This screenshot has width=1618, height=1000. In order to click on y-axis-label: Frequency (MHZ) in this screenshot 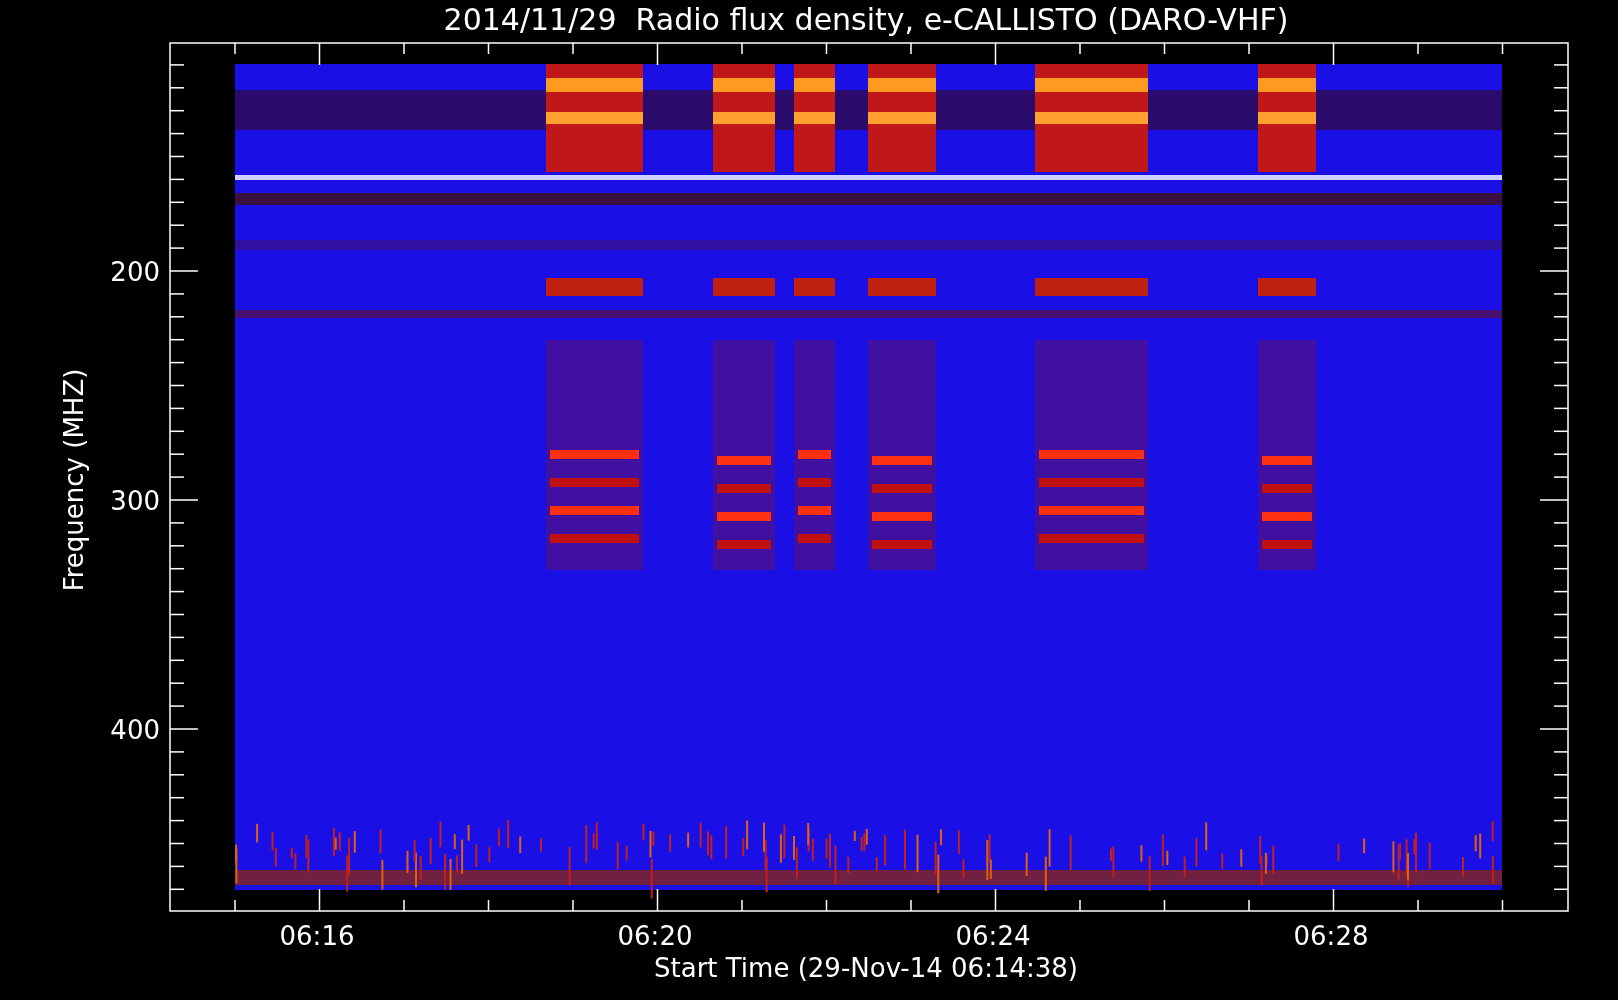, I will do `click(74, 480)`.